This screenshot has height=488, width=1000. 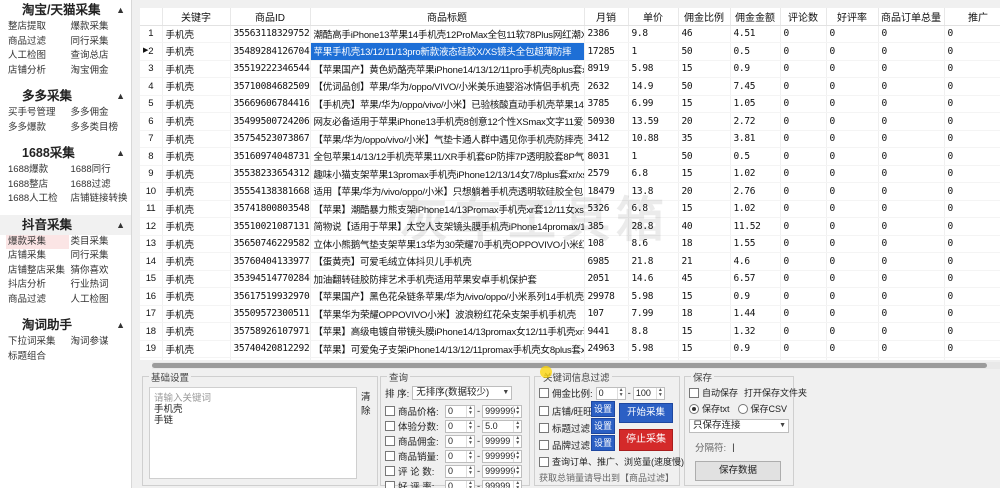 I want to click on horizontal-scrollbar, so click(x=576, y=365).